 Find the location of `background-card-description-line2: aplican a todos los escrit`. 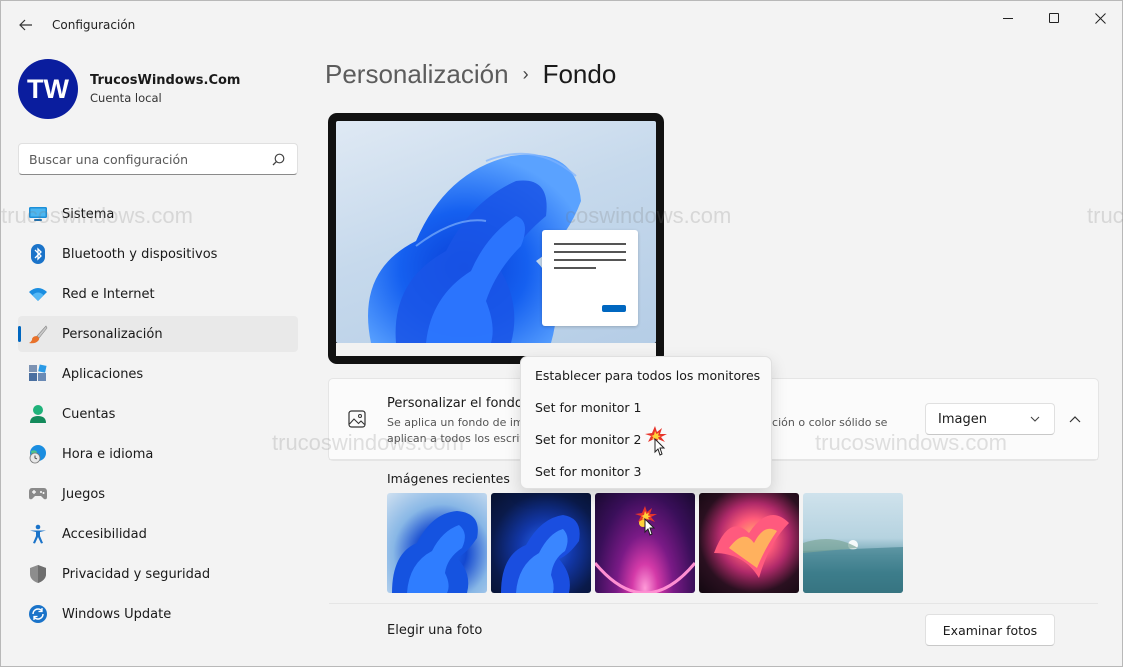

background-card-description-line2: aplican a todos los escrit is located at coordinates (455, 438).